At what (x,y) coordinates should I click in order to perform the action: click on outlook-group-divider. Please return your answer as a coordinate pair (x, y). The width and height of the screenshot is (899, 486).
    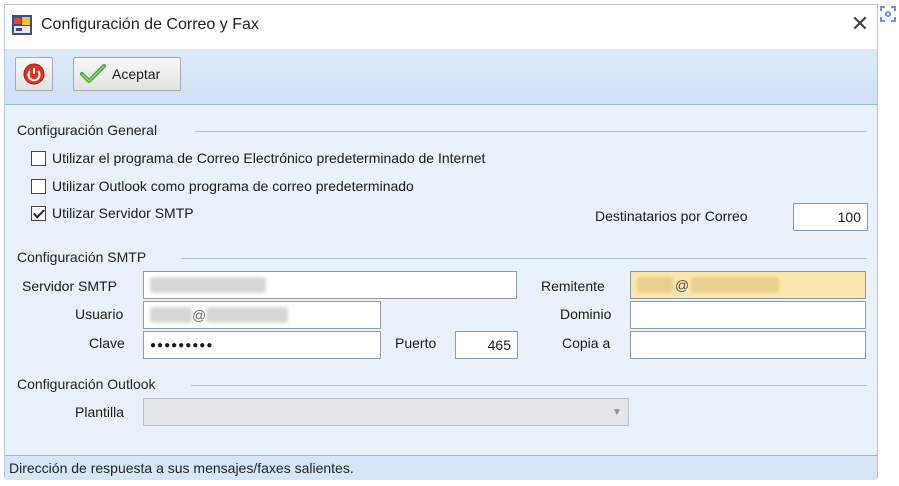
    Looking at the image, I should click on (529, 385).